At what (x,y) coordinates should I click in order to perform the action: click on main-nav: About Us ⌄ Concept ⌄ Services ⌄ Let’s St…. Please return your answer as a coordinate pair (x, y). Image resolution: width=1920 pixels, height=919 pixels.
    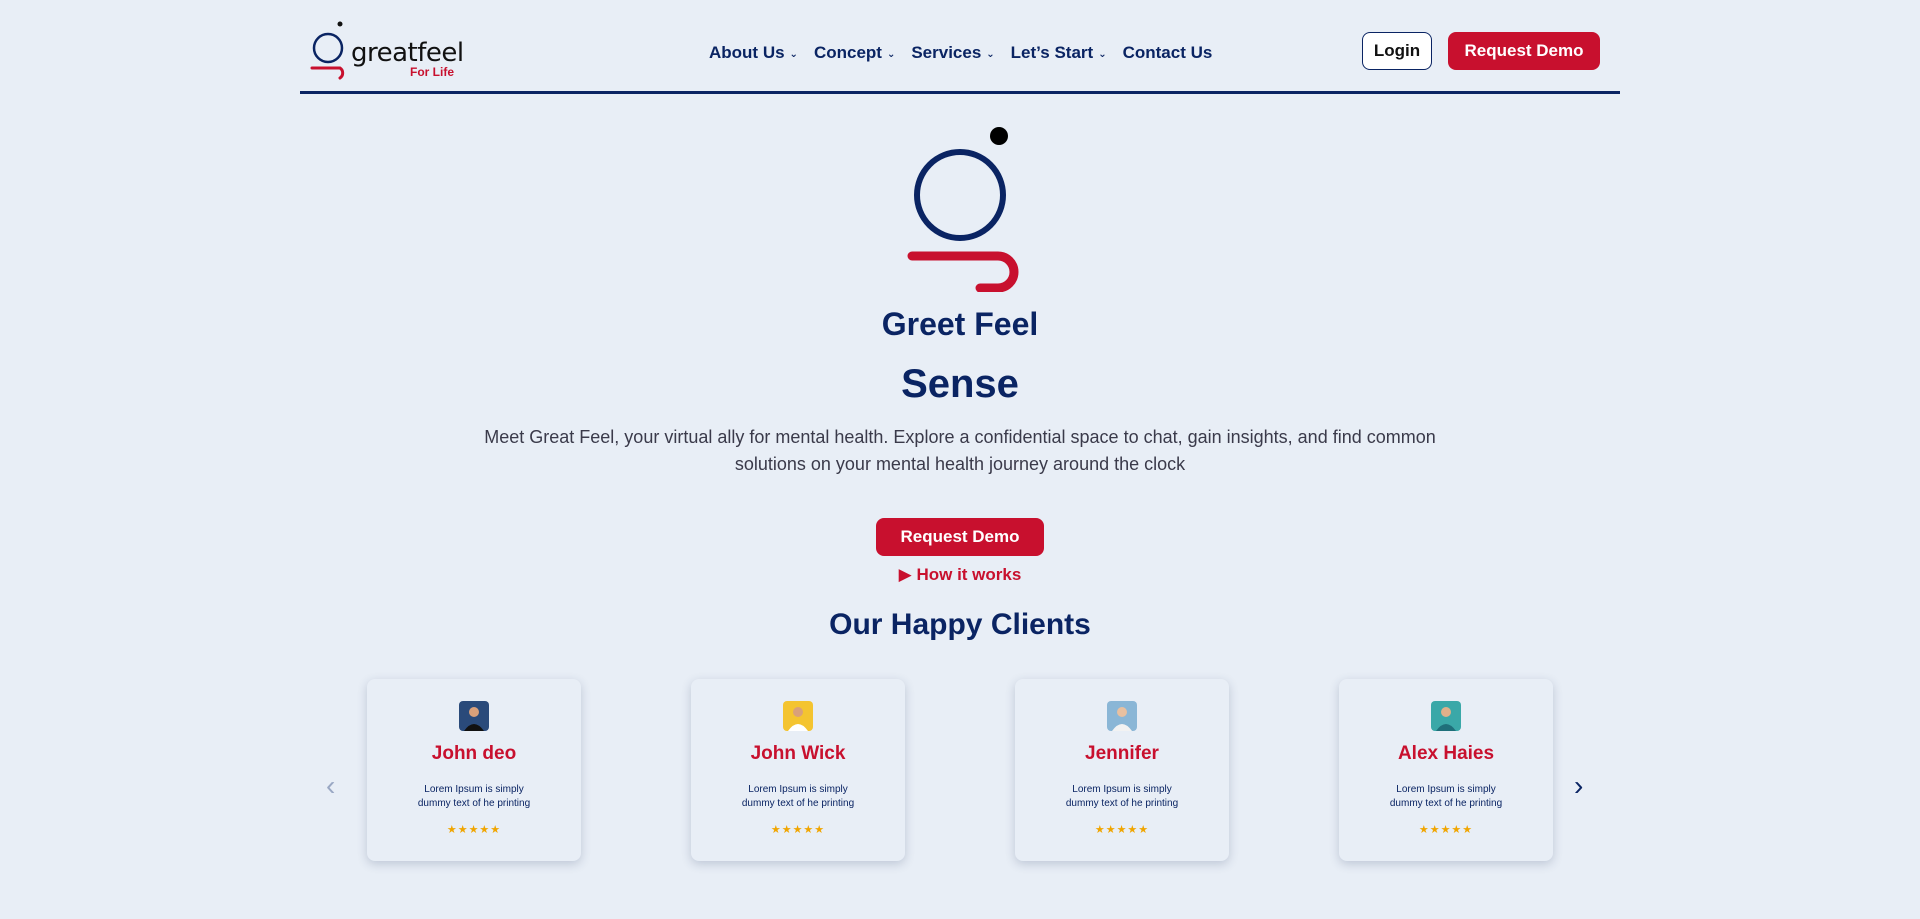
    Looking at the image, I should click on (968, 53).